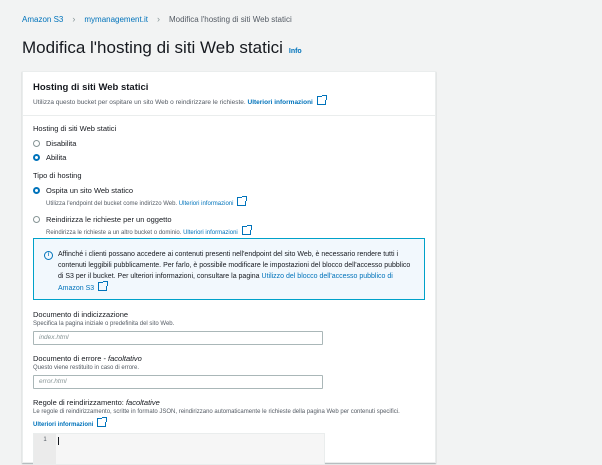  I want to click on radio-enable-label: Abilita, so click(56, 157).